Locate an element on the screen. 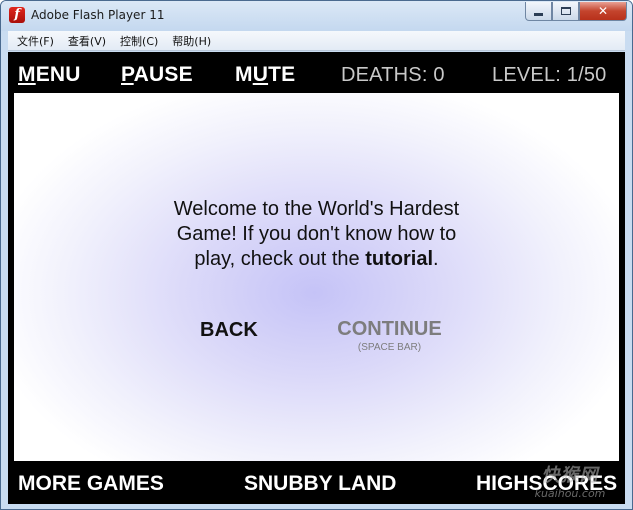 The width and height of the screenshot is (633, 510). close-icon: ✕ is located at coordinates (603, 11).